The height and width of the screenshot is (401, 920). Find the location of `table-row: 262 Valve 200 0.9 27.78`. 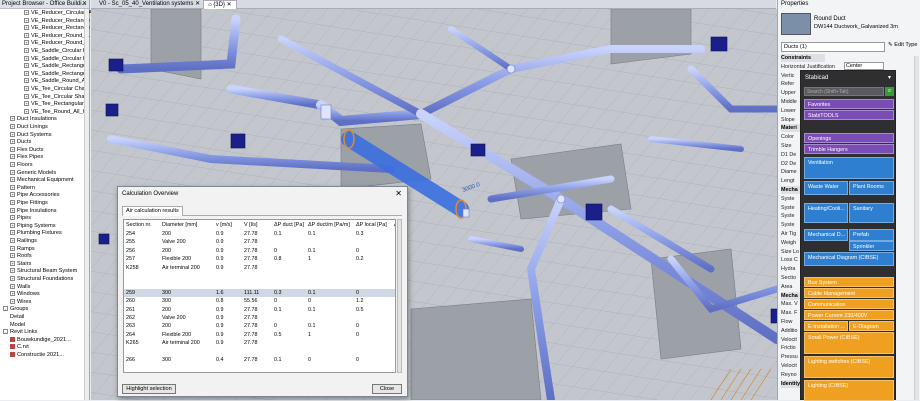

table-row: 262 Valve 200 0.9 27.78 is located at coordinates (259, 318).